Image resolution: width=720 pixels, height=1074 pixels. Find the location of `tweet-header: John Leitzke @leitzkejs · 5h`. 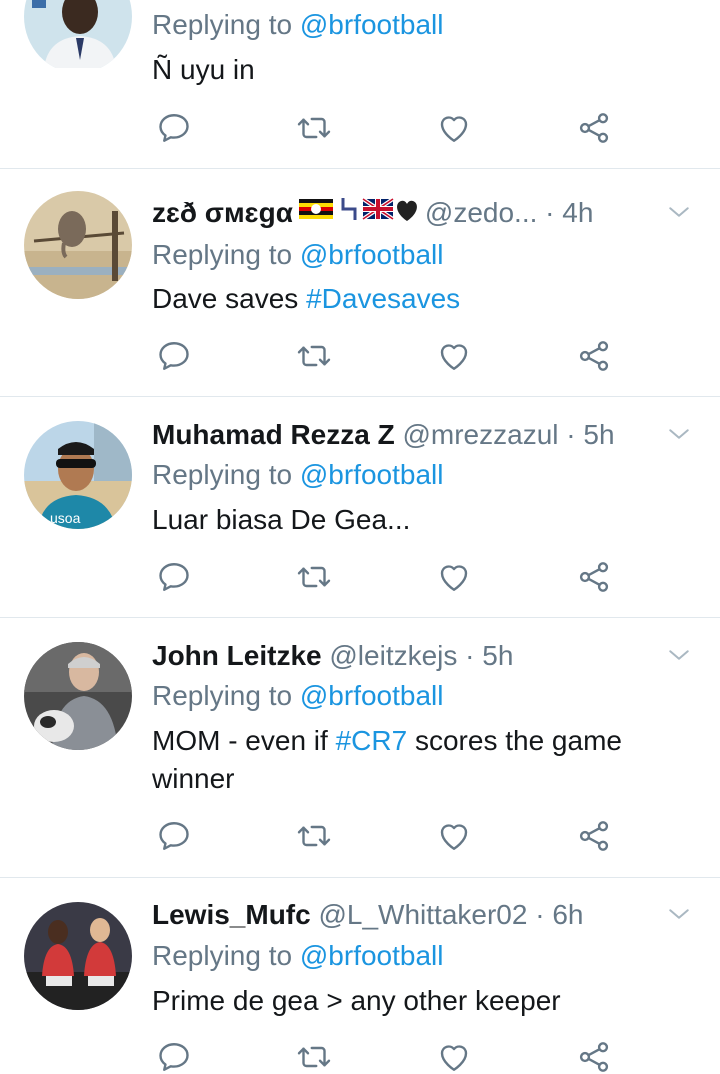

tweet-header: John Leitzke @leitzkejs · 5h is located at coordinates (396, 656).